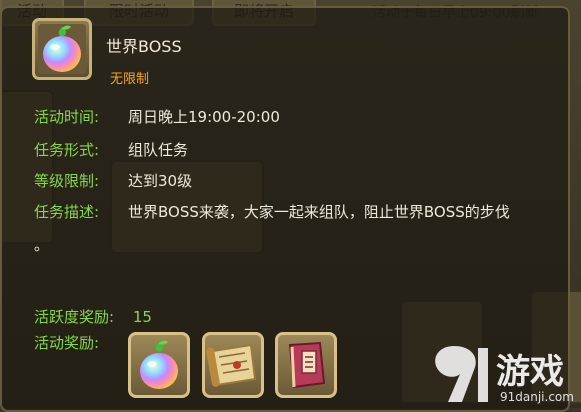  I want to click on treasure-map-scroll-icon, so click(231, 365).